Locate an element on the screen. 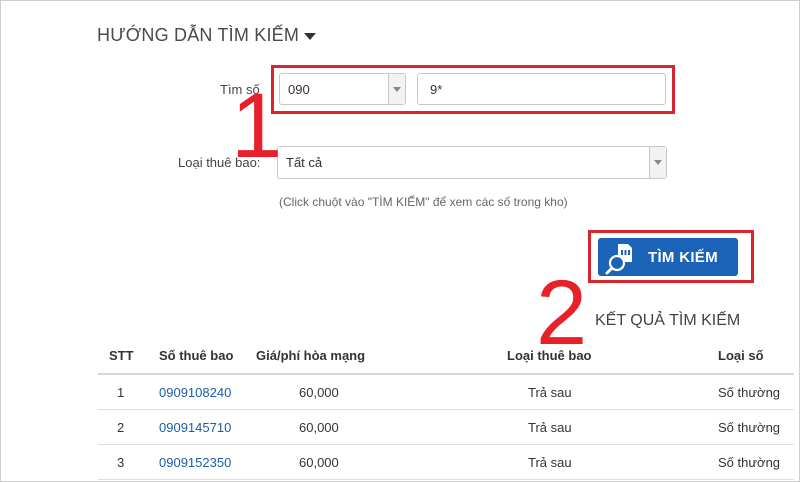 The width and height of the screenshot is (800, 482). table-row: 2 0909145710 60,000 Trả sau Số thường is located at coordinates (446, 427).